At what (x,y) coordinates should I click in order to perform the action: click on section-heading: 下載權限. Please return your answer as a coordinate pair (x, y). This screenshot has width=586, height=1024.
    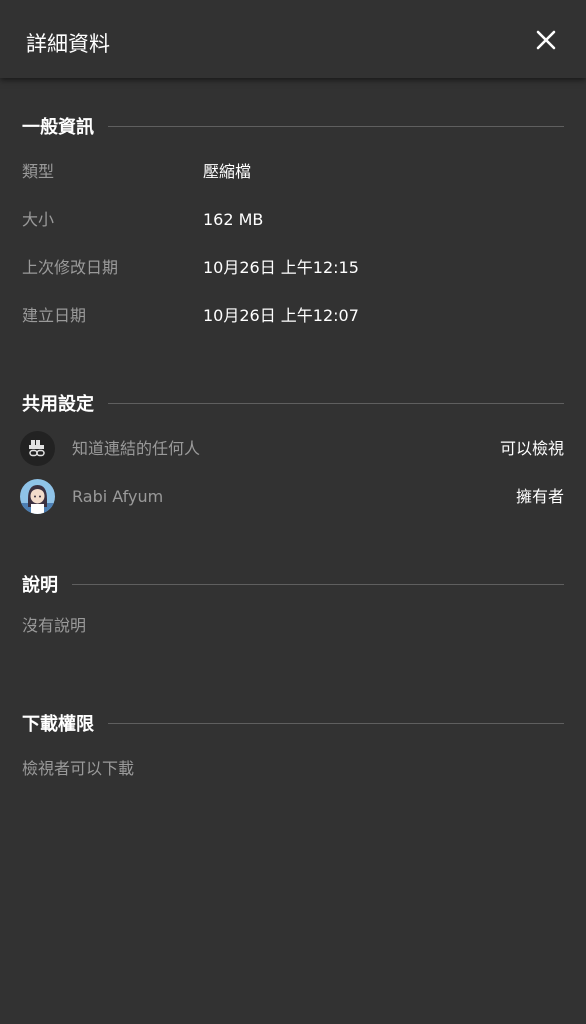
    Looking at the image, I should click on (58, 724).